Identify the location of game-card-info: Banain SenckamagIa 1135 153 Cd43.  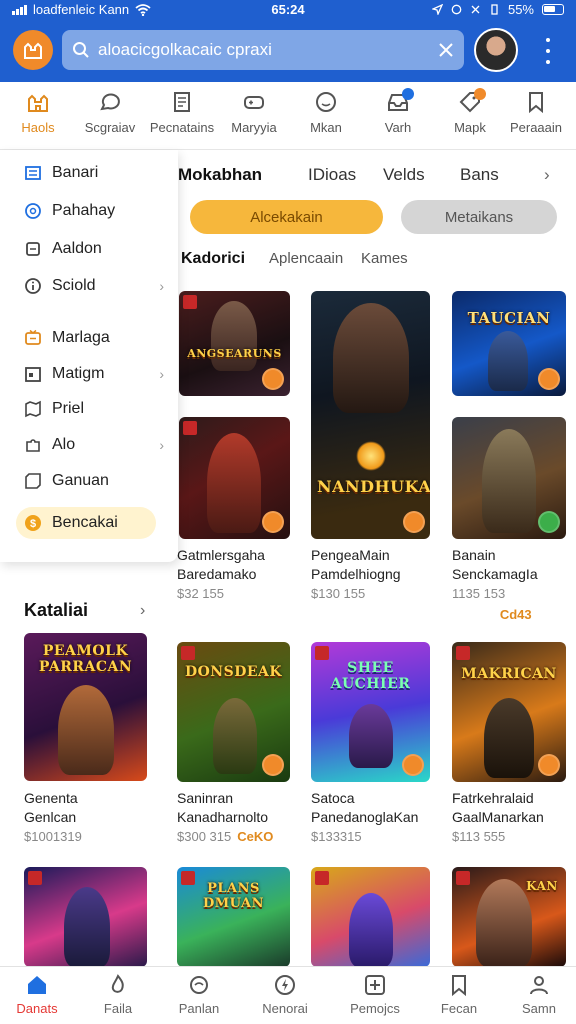
(495, 585).